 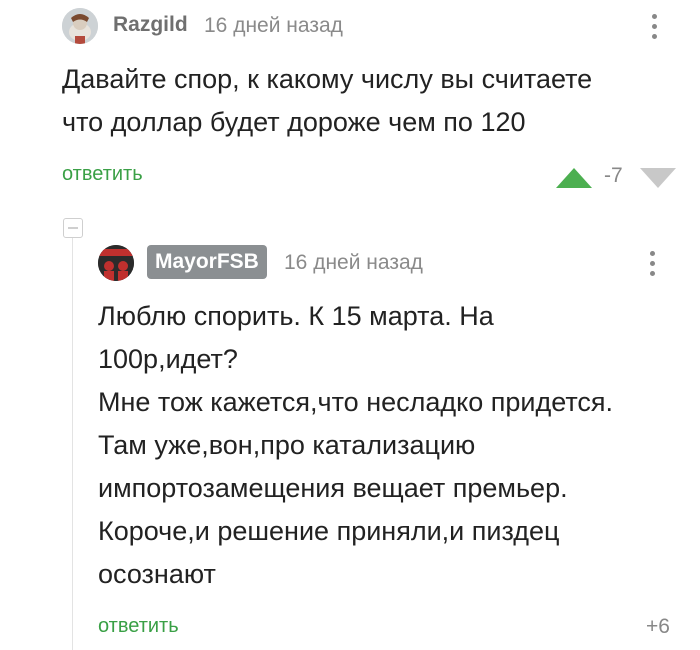 I want to click on username-badge: MayorFSB, so click(x=207, y=262).